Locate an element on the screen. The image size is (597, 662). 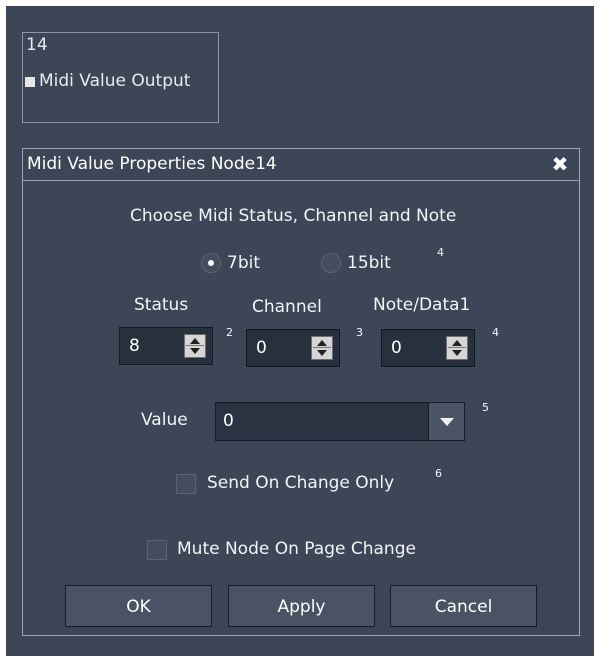
radio-7bit-label: 7bit is located at coordinates (243, 263).